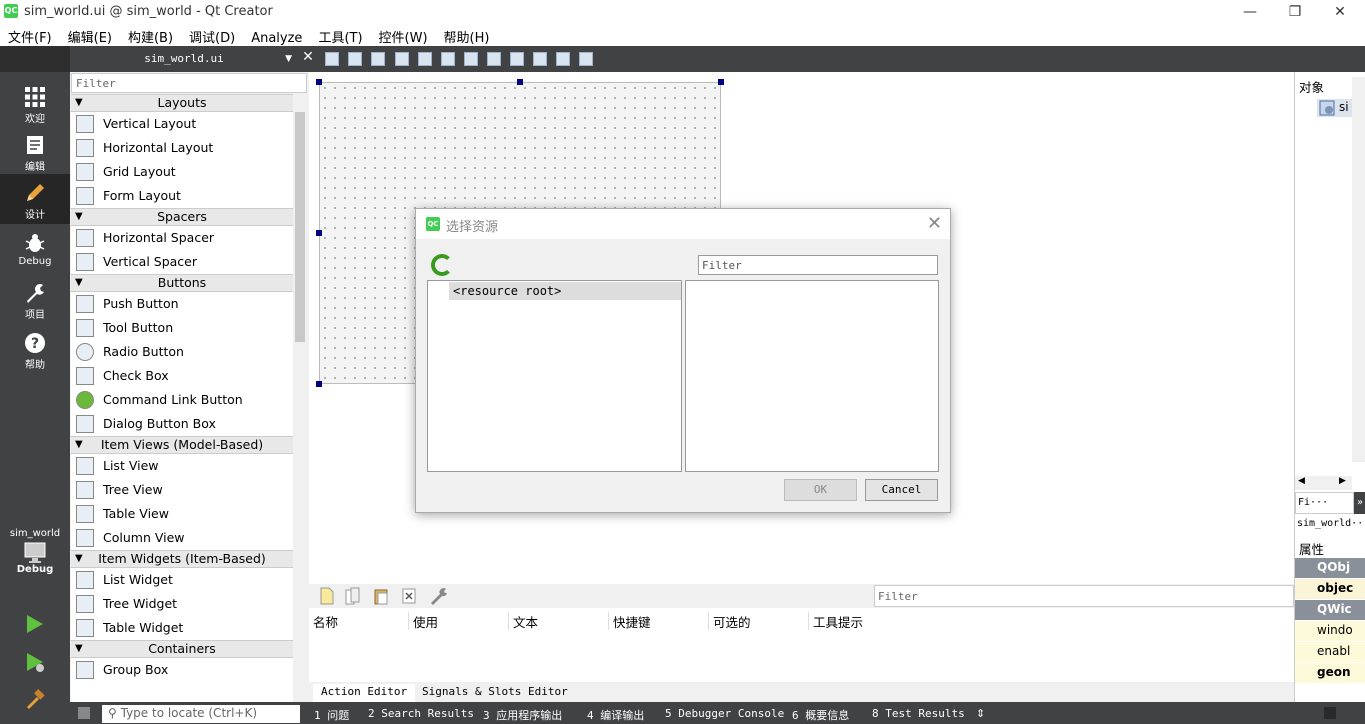 Image resolution: width=1365 pixels, height=724 pixels. I want to click on resource-tree: <resource root>, so click(554, 376).